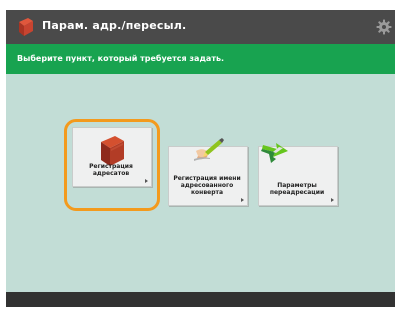  I want to click on bottom-bar, so click(200, 299).